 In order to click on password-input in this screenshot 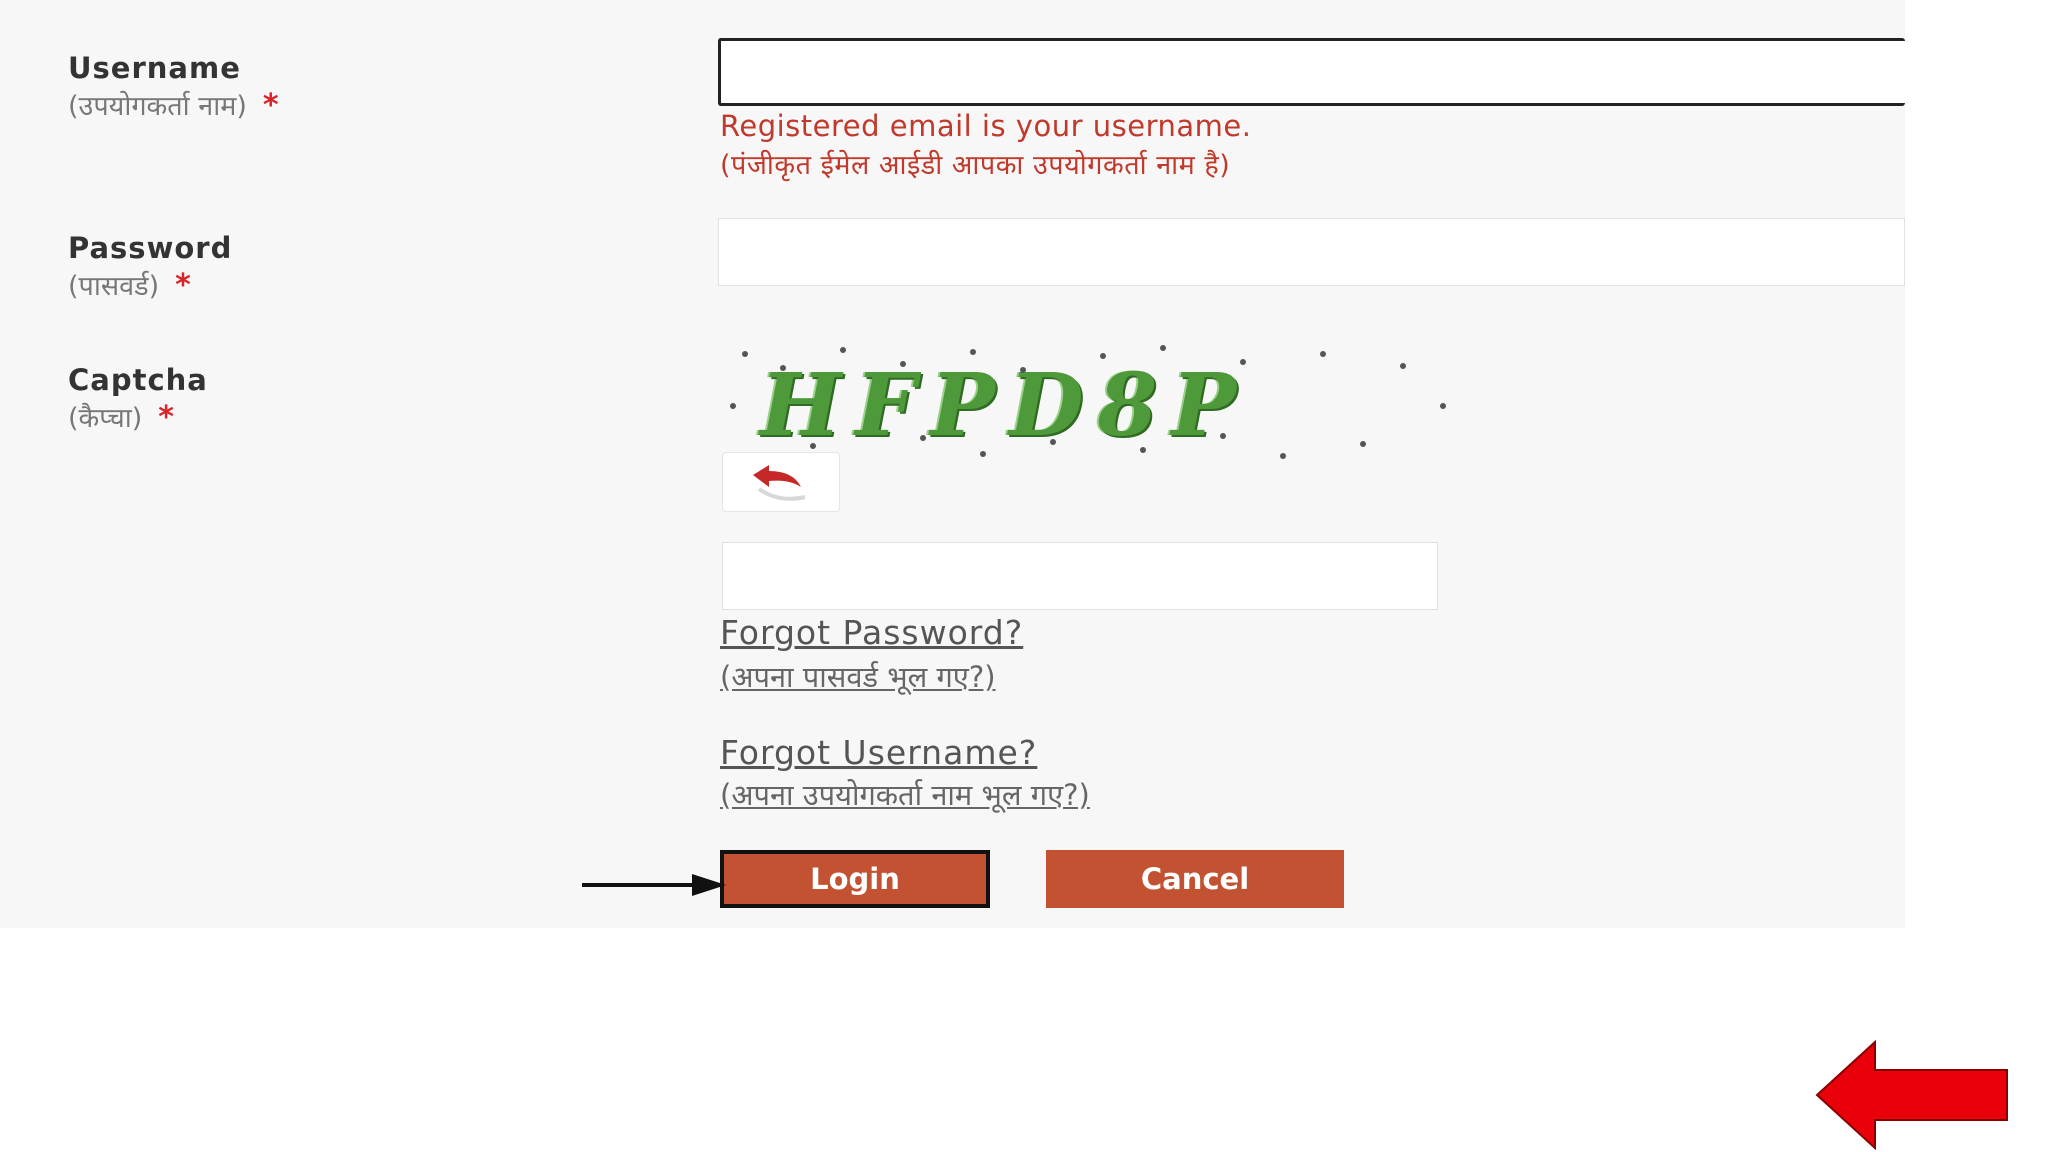, I will do `click(1311, 252)`.